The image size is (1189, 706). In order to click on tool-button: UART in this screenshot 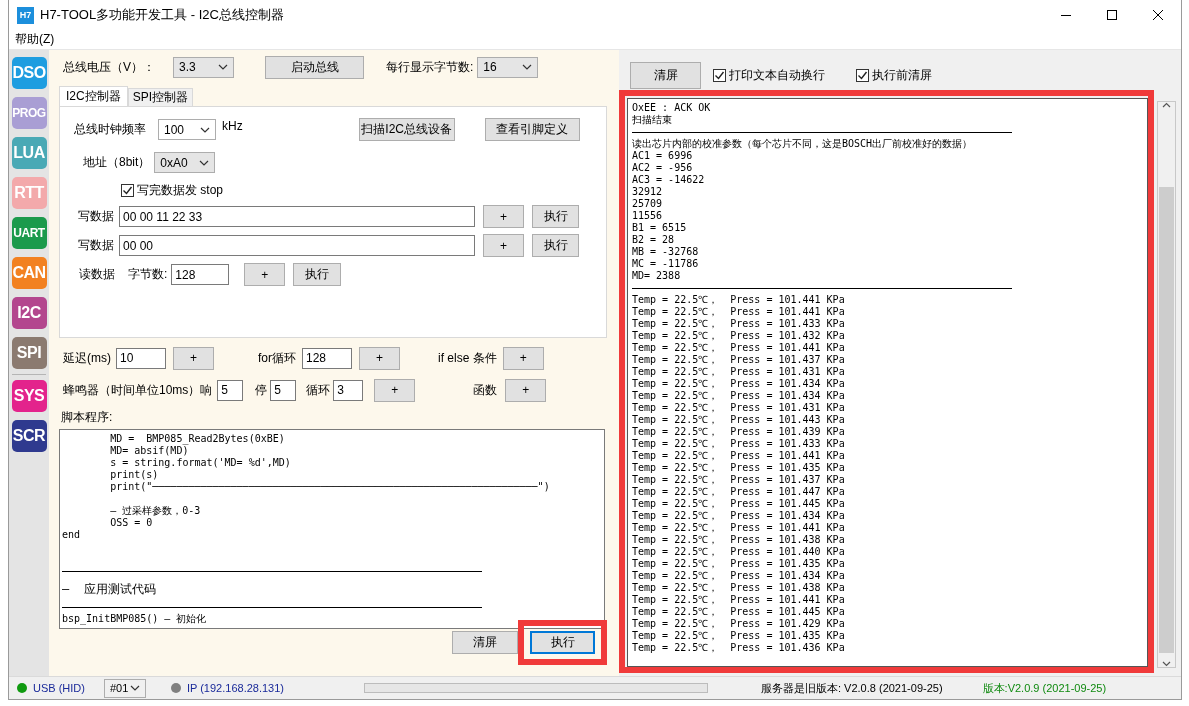, I will do `click(29, 233)`.